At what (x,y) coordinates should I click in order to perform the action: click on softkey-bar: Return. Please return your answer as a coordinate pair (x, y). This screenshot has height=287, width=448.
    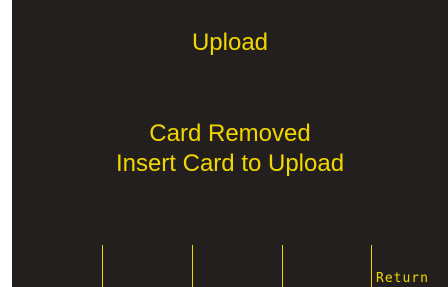
    Looking at the image, I should click on (230, 266).